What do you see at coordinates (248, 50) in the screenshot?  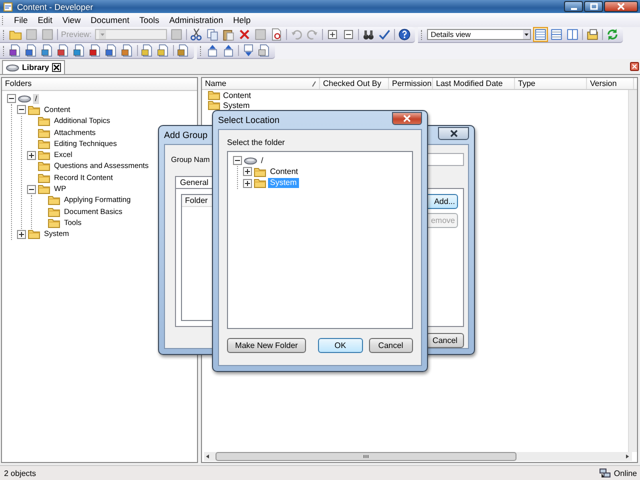 I see `download-icon` at bounding box center [248, 50].